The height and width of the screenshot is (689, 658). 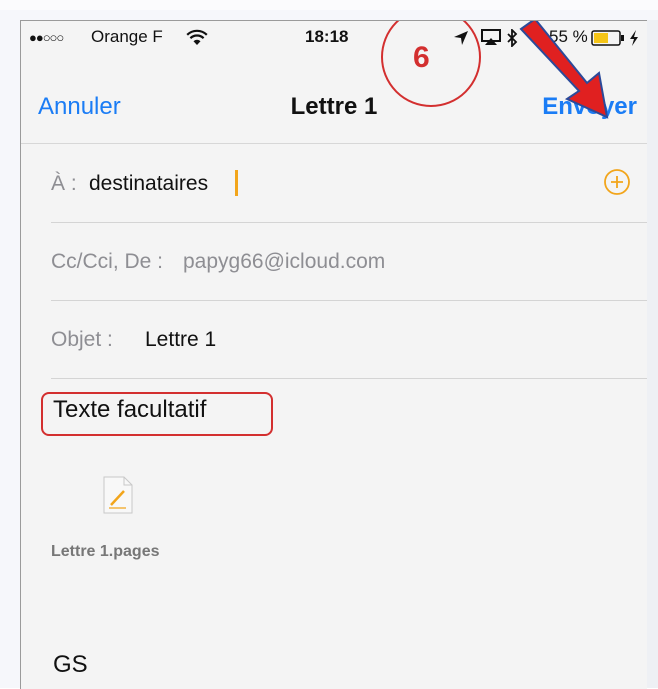 I want to click on cancel-button: Annuler, so click(x=79, y=107).